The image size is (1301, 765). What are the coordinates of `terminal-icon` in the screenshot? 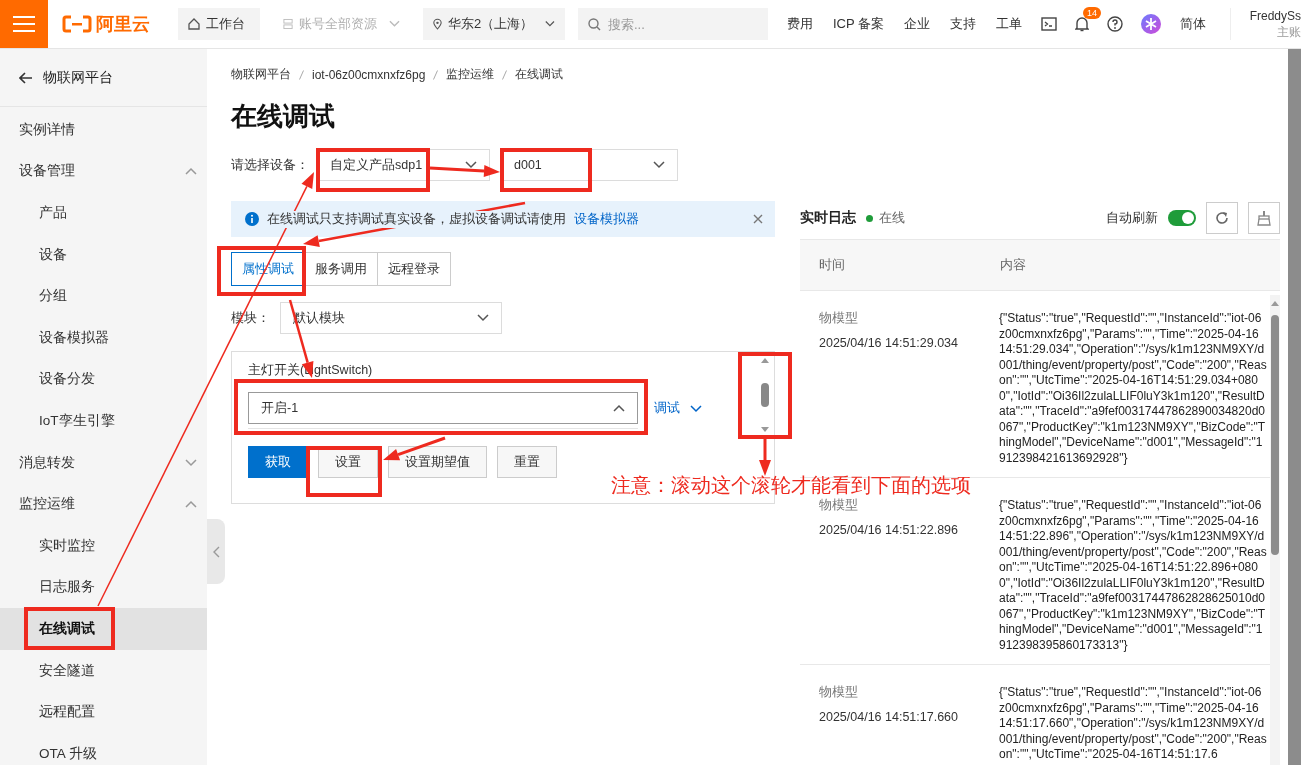 It's located at (1049, 24).